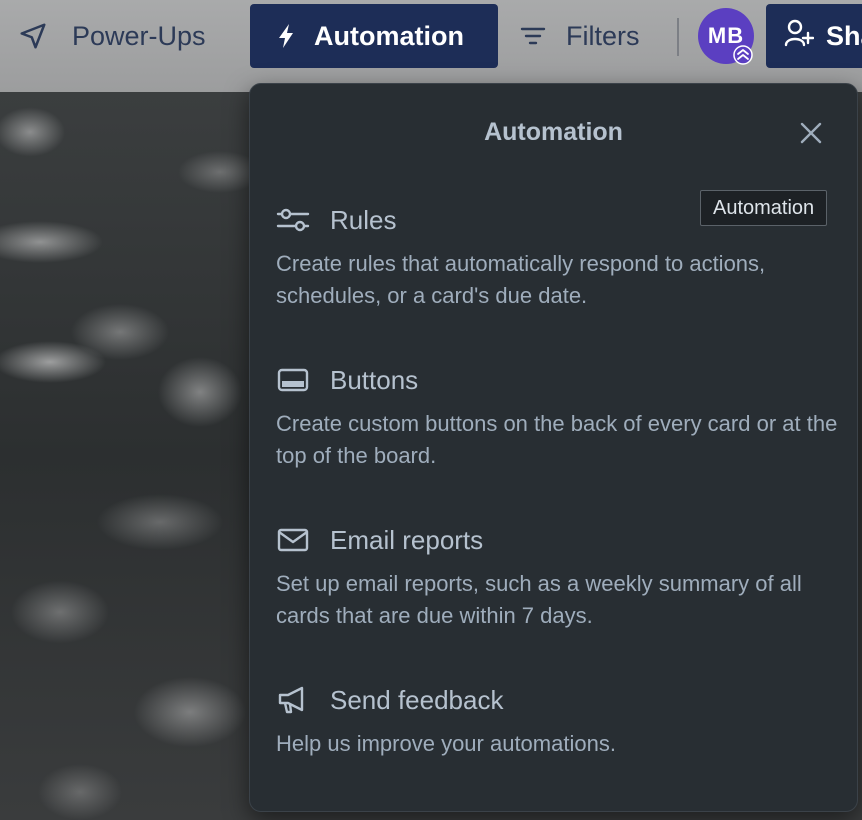 This screenshot has width=862, height=820. I want to click on header-divider, so click(678, 37).